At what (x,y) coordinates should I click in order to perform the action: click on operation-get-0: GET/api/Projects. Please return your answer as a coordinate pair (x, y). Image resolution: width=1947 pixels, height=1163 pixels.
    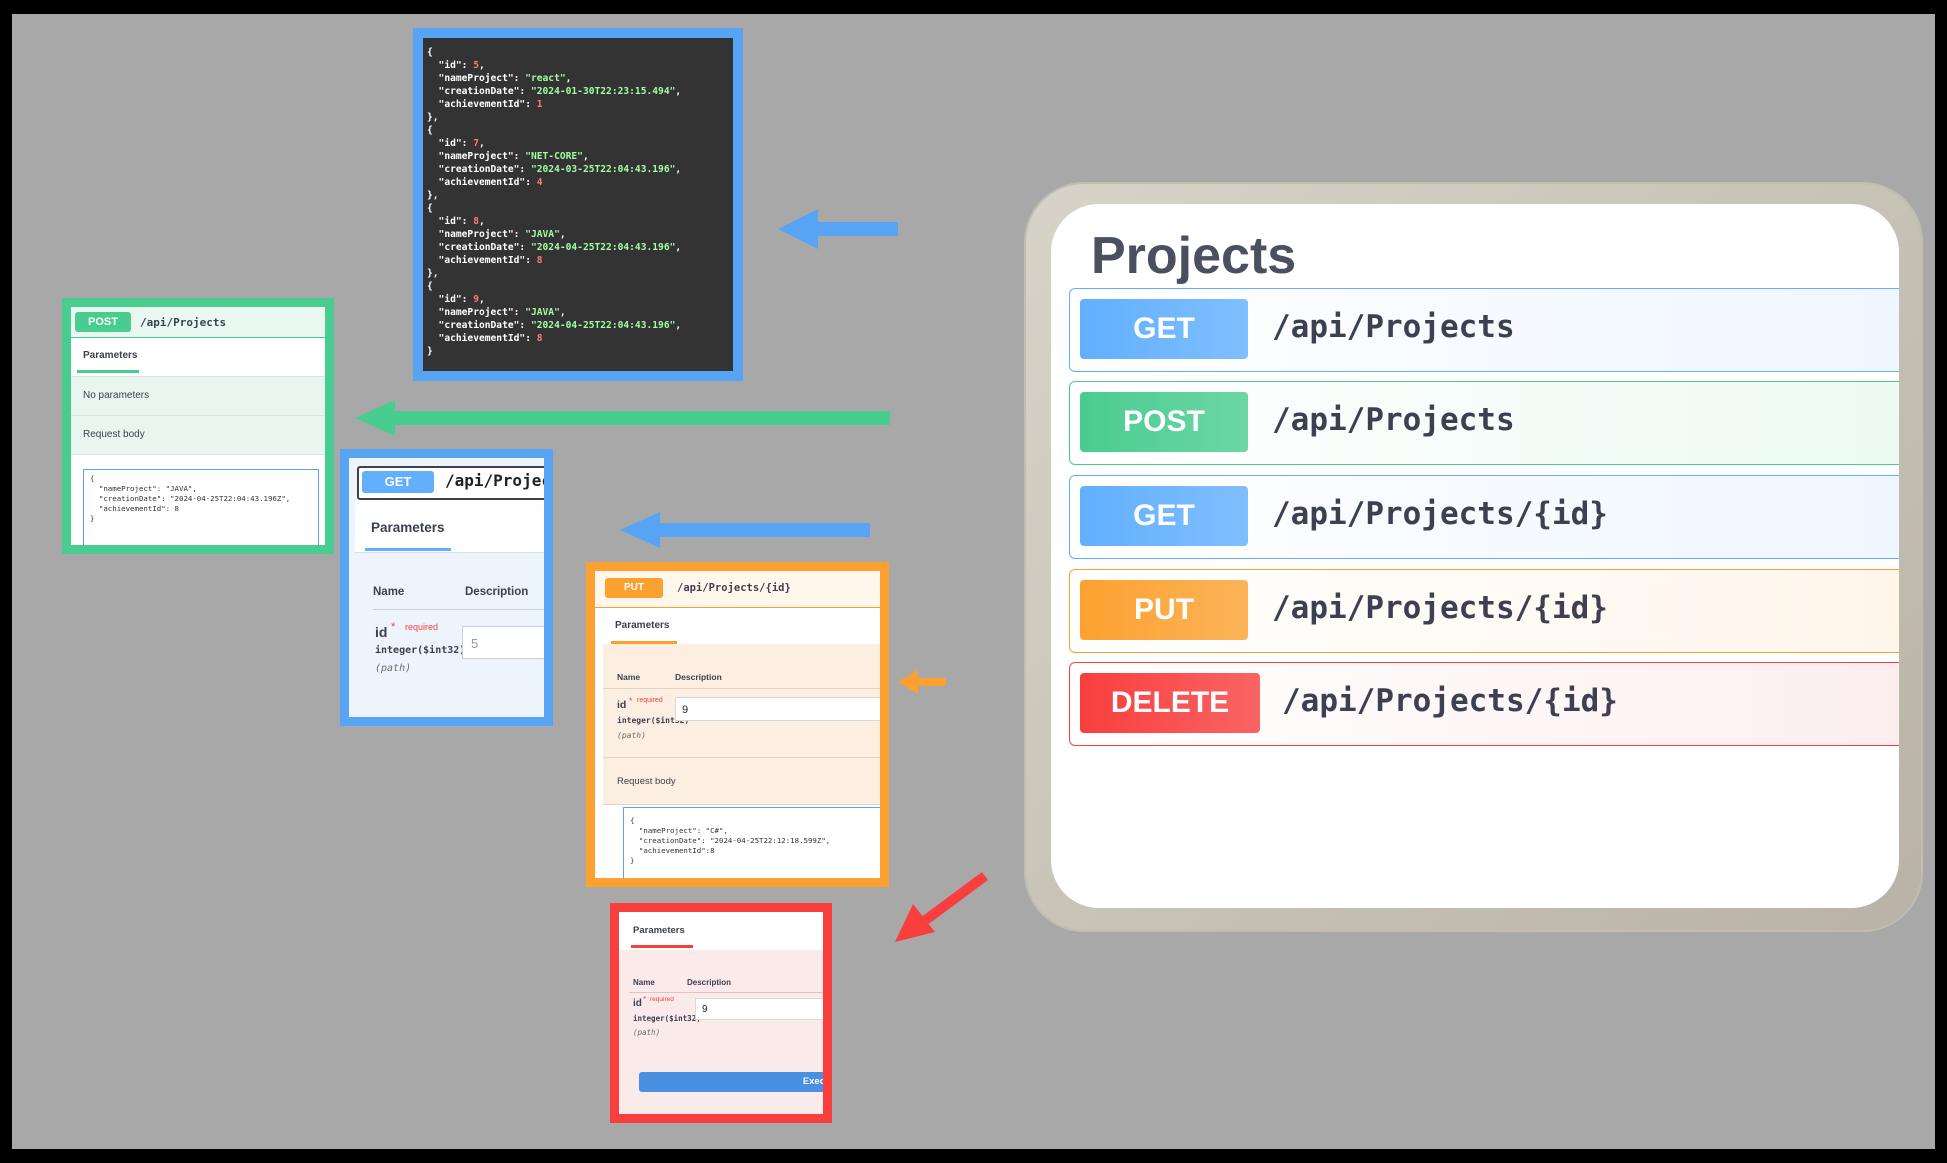
    Looking at the image, I should click on (1484, 330).